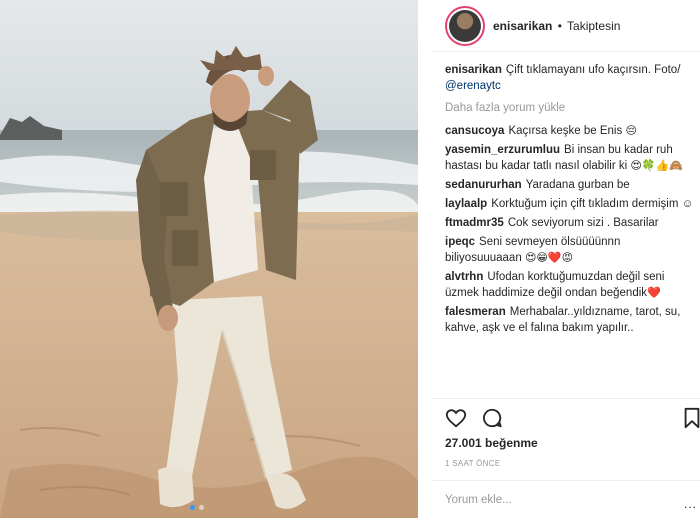 This screenshot has height=518, width=700. I want to click on action-bar, so click(565, 416).